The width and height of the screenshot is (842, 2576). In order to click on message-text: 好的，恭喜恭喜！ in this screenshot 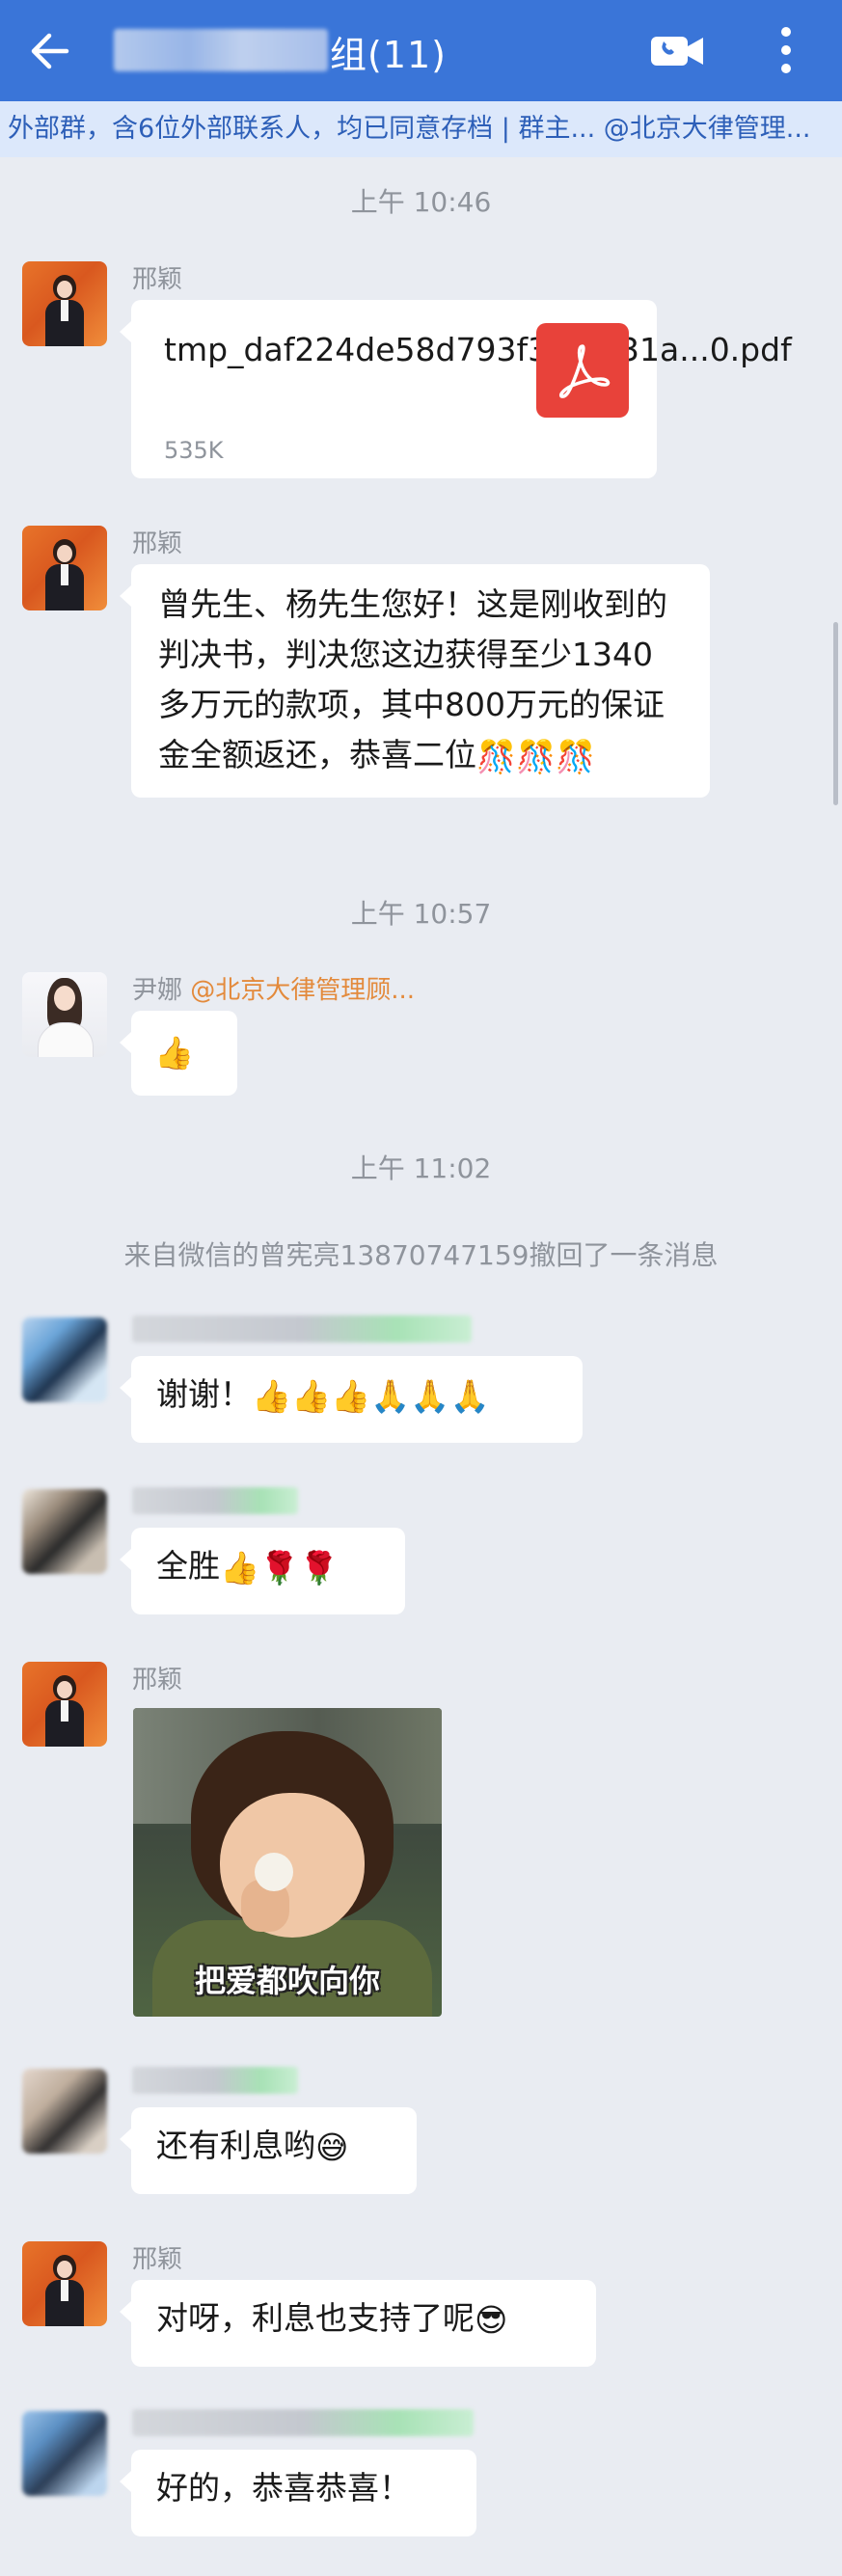, I will do `click(283, 2488)`.